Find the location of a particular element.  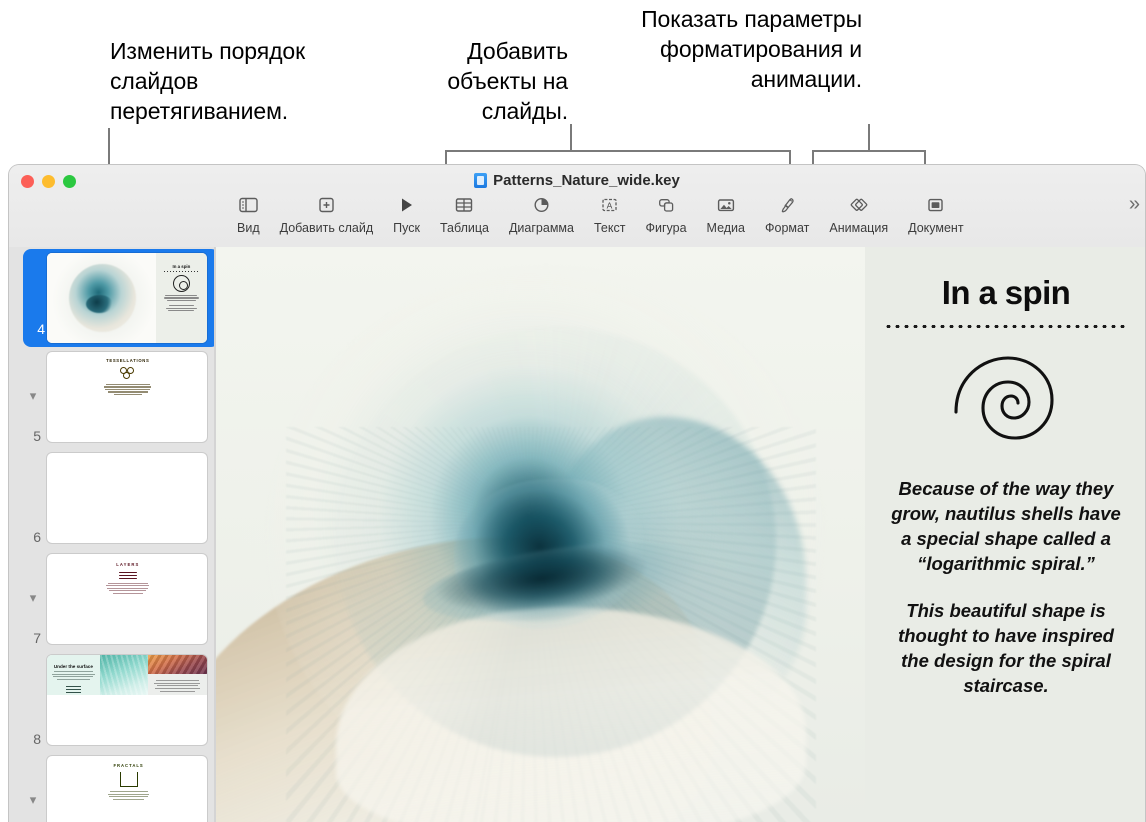

callout-add-objects: Добавить объекты на слайды. is located at coordinates (507, 81).